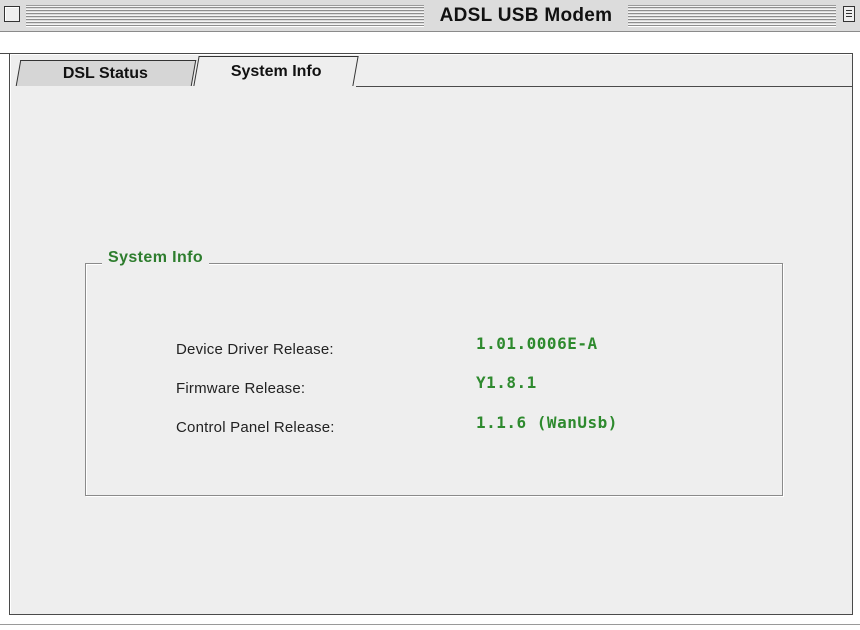 The width and height of the screenshot is (860, 630). I want to click on control-panel-release-label: Control Panel Release:, so click(255, 427).